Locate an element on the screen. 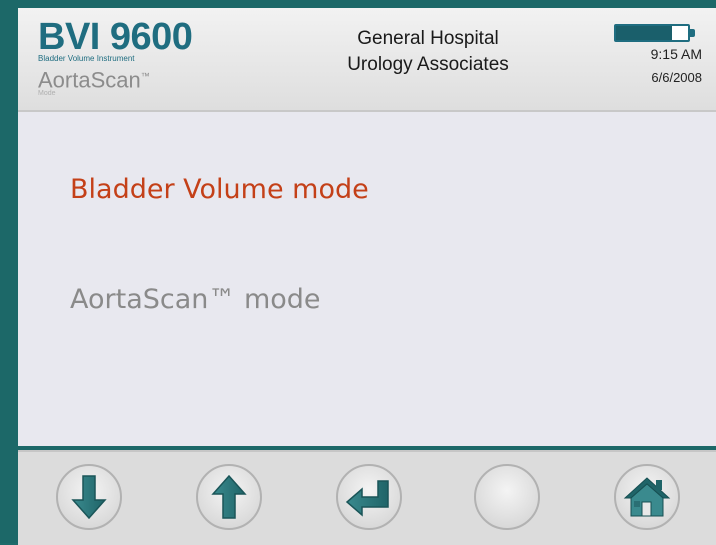  up-button is located at coordinates (229, 497).